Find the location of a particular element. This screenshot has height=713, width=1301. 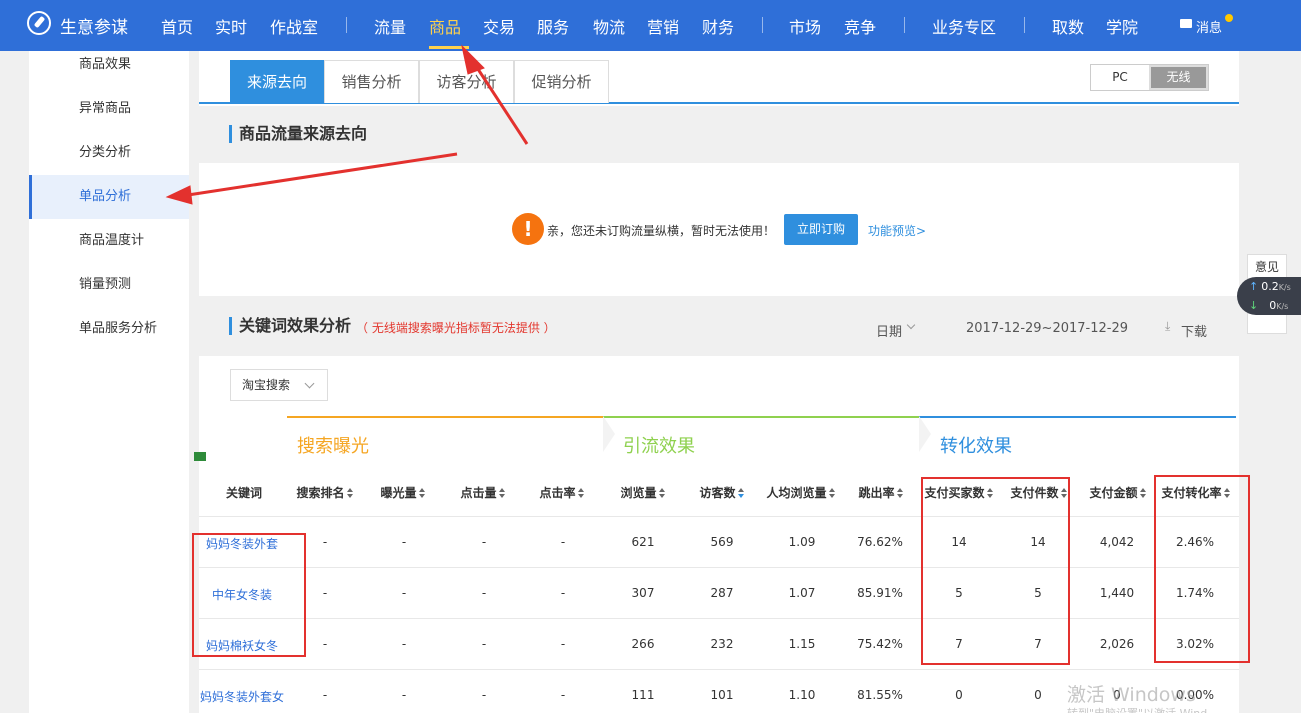

header-label: 人均浏览量 is located at coordinates (796, 493).